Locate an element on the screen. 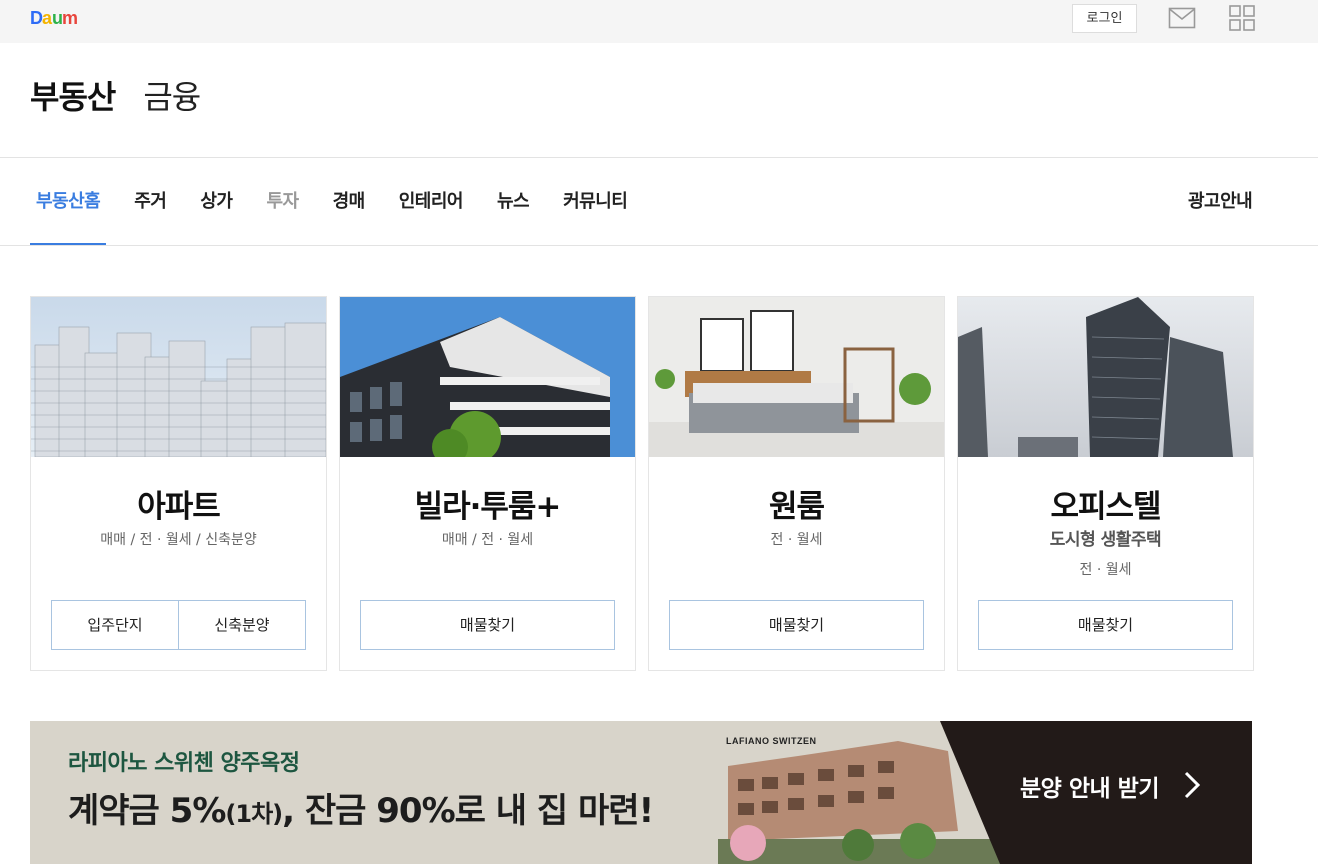 The width and height of the screenshot is (1318, 864). nav-item-invest: 투자 is located at coordinates (283, 201).